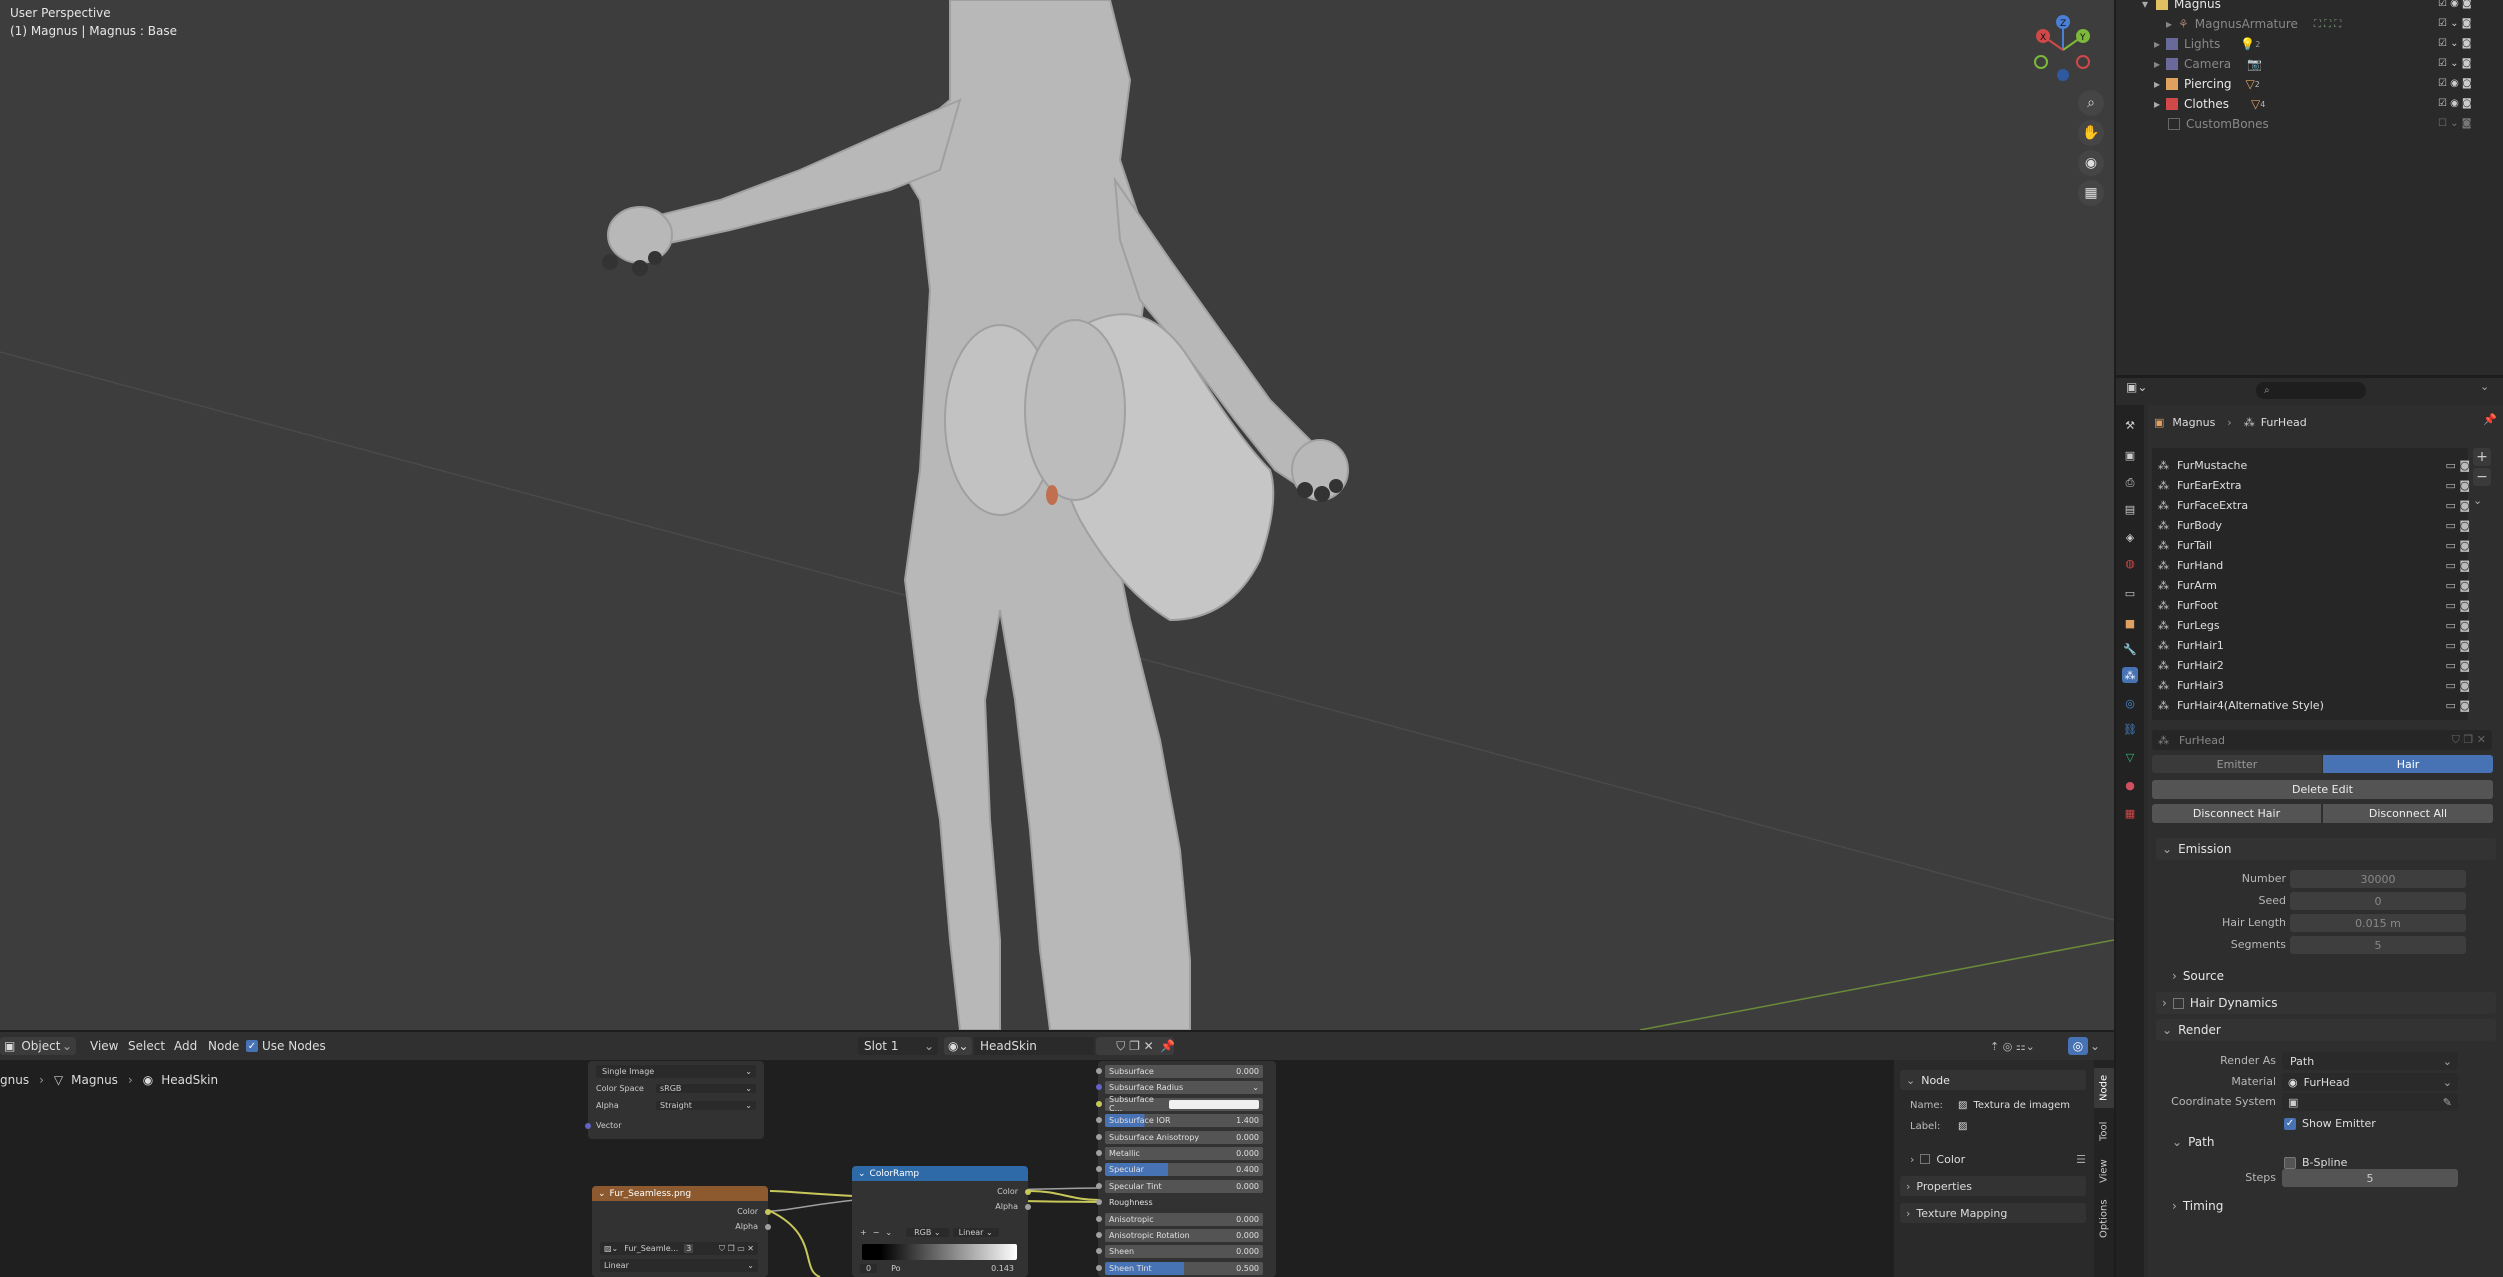 This screenshot has width=2503, height=1277. Describe the element at coordinates (2060, 47) in the screenshot. I see `navigation-gizmo: Z Y X` at that location.